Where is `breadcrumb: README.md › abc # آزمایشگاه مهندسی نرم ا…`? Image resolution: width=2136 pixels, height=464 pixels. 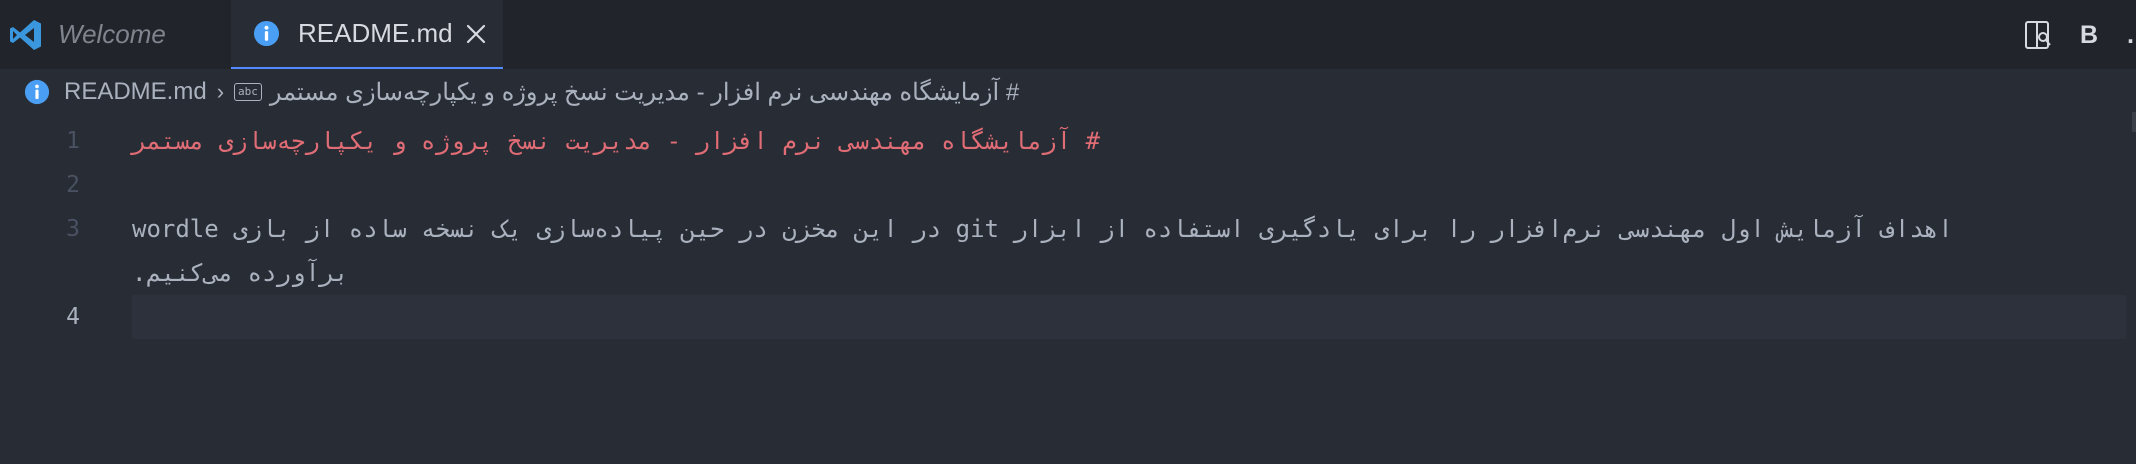
breadcrumb: README.md › abc # آزمایشگاه مهندسی نرم ا… is located at coordinates (1068, 92).